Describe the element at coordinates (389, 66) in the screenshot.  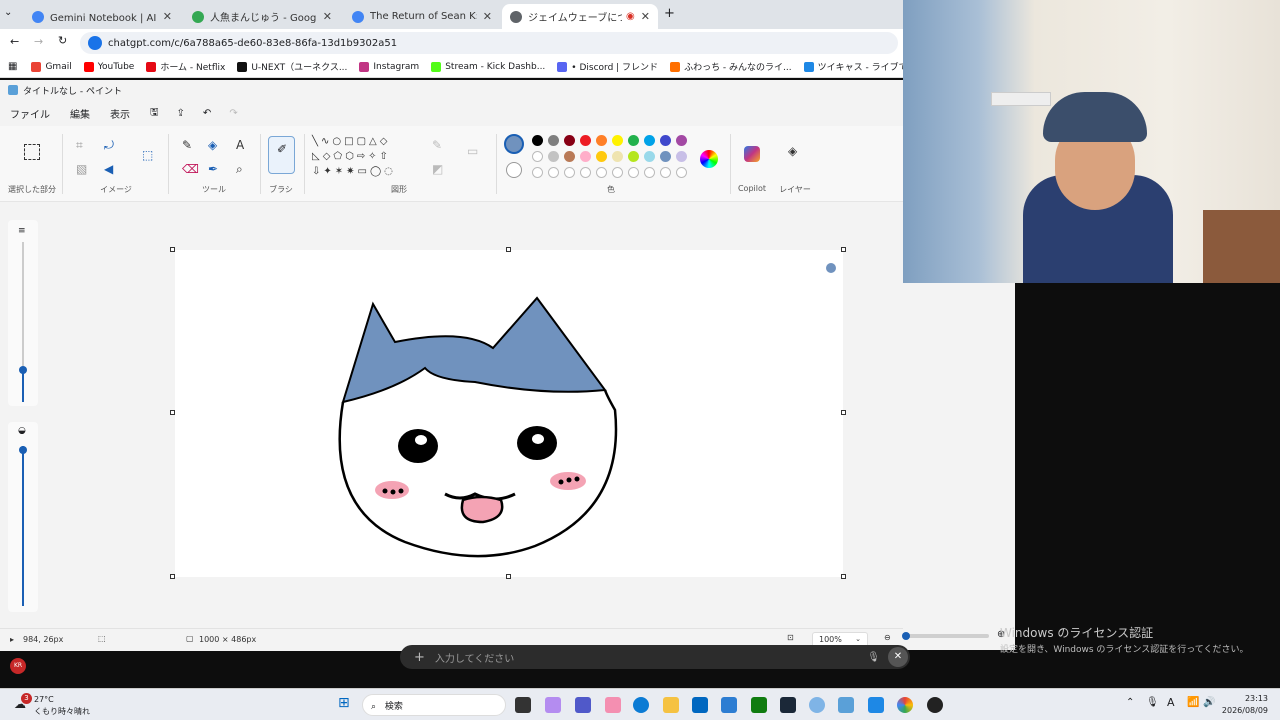
I see `bookmark-item: Instagram` at that location.